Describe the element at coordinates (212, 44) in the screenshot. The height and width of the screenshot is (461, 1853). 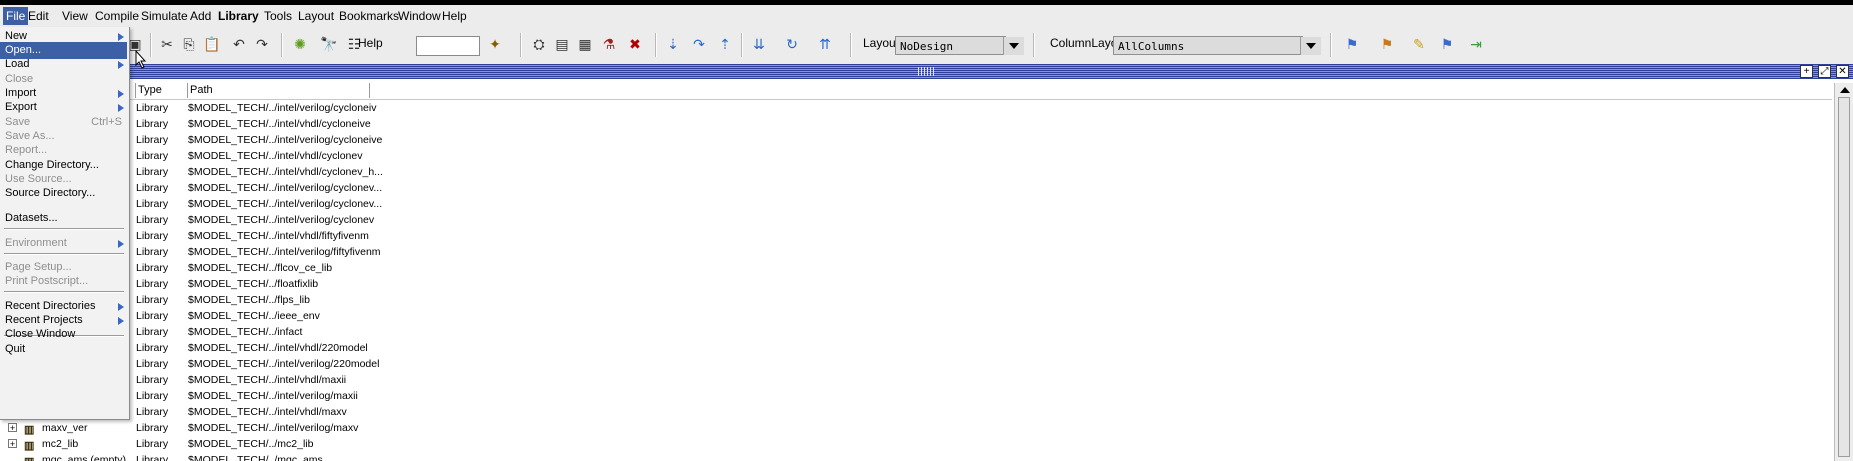
I see `paste-icon: 📋` at that location.